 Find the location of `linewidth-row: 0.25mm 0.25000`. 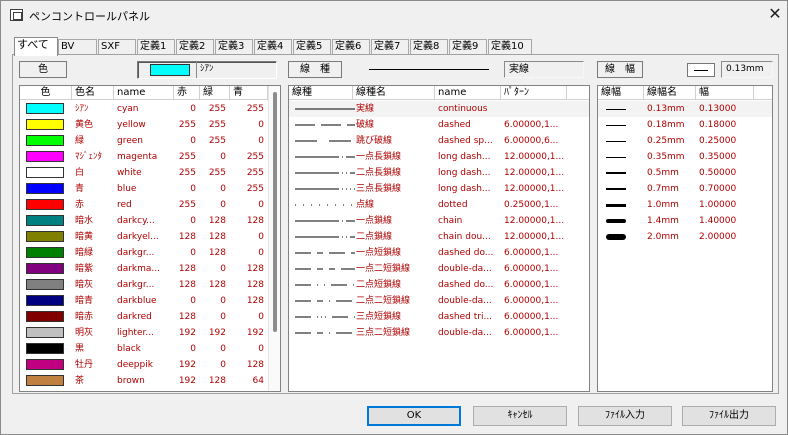

linewidth-row: 0.25mm 0.25000 is located at coordinates (685, 141).